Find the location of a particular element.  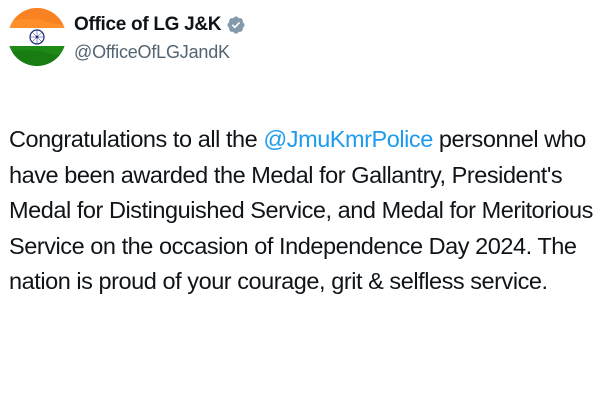

indian-flag-avatar is located at coordinates (37, 37).